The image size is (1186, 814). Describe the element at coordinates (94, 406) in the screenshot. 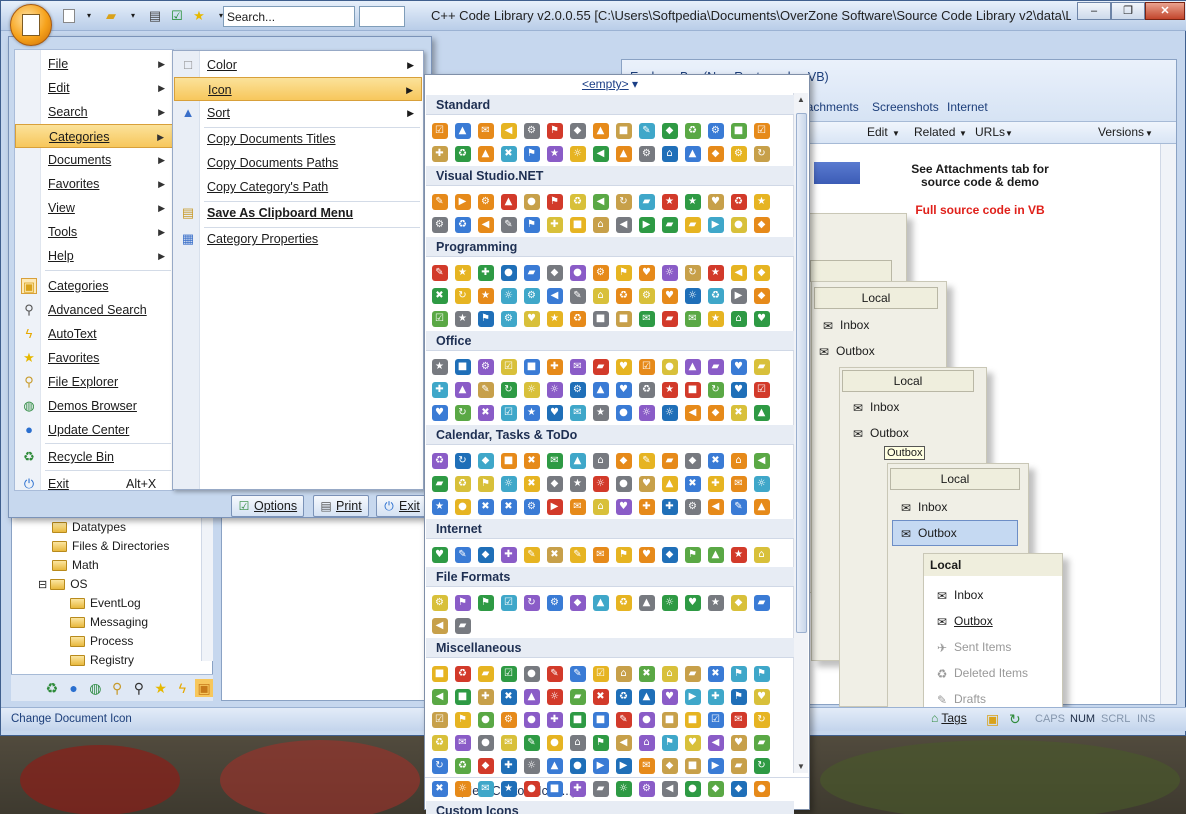

I see `pane-item: ◍ Demos Browser` at that location.